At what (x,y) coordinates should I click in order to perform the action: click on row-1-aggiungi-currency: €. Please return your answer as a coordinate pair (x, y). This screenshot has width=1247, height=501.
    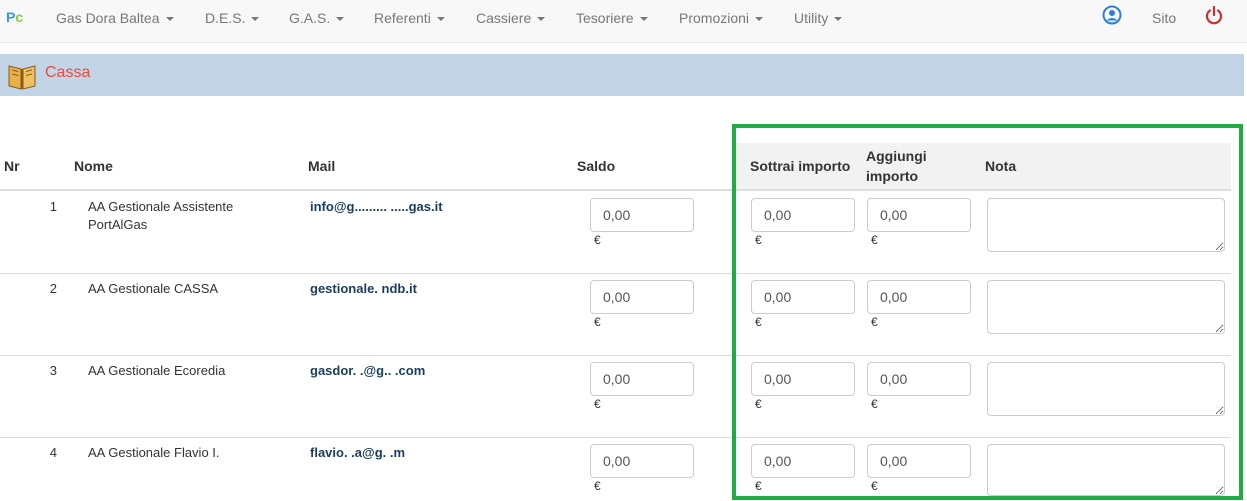
    Looking at the image, I should click on (874, 240).